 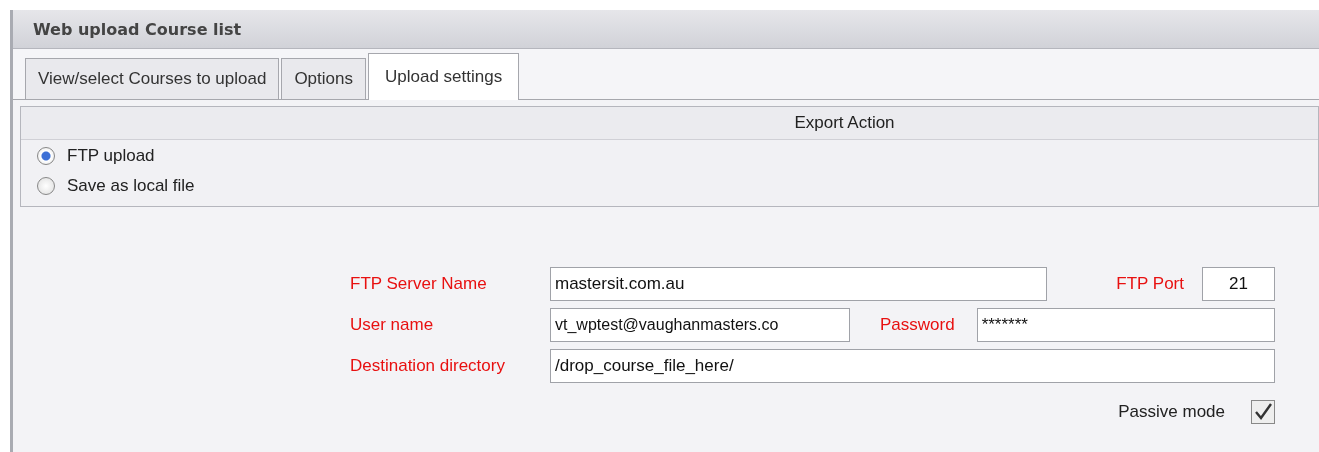 What do you see at coordinates (1263, 412) in the screenshot?
I see `checkbox` at bounding box center [1263, 412].